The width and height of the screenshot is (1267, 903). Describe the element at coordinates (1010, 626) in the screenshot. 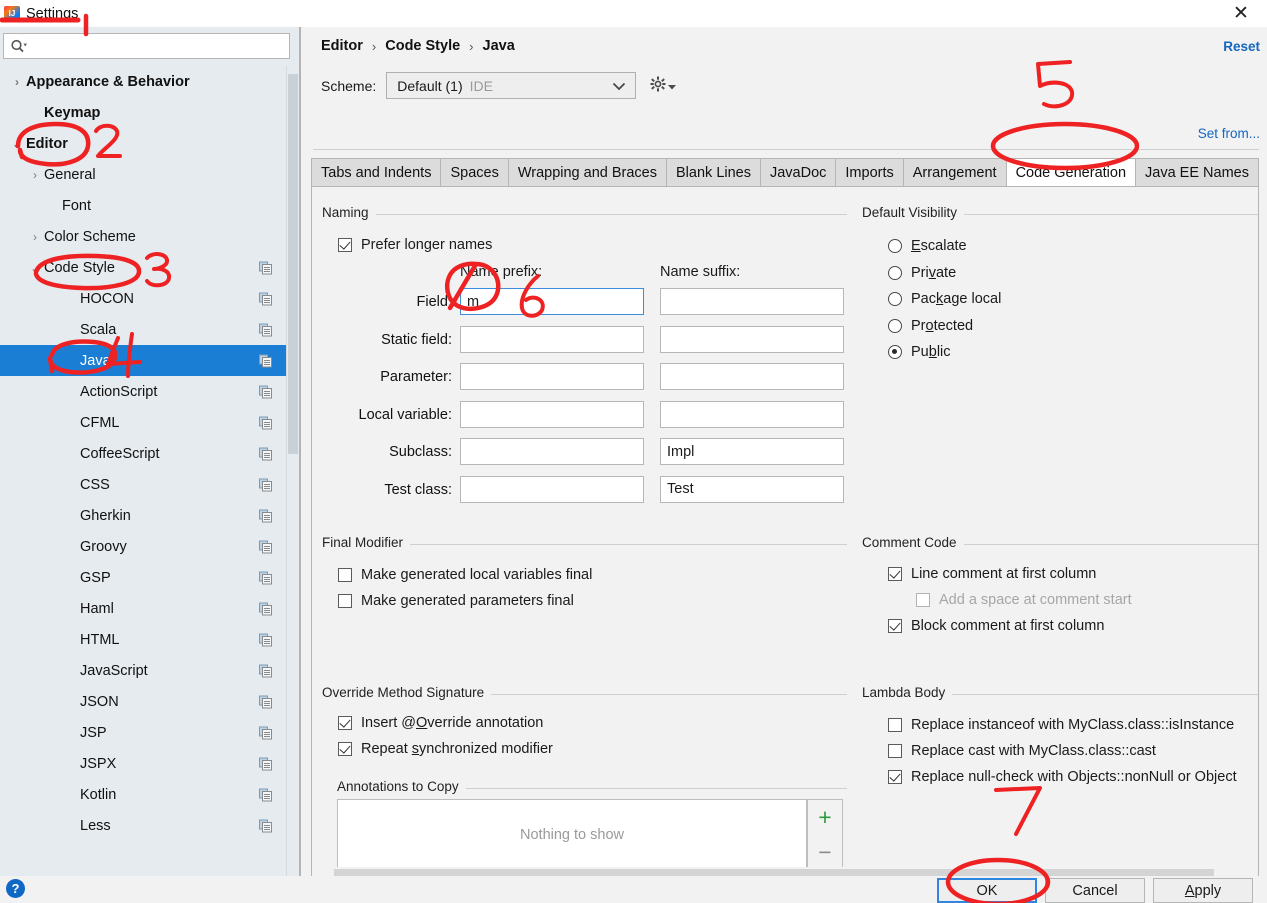

I see `checkbox-block-comment-at-first-column: Block comment at first column` at that location.